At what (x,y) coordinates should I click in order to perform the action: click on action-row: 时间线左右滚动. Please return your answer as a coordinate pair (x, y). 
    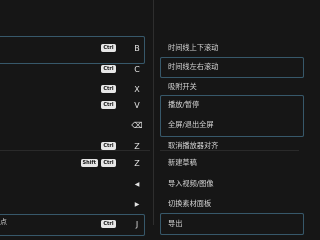
    Looking at the image, I should click on (229, 67).